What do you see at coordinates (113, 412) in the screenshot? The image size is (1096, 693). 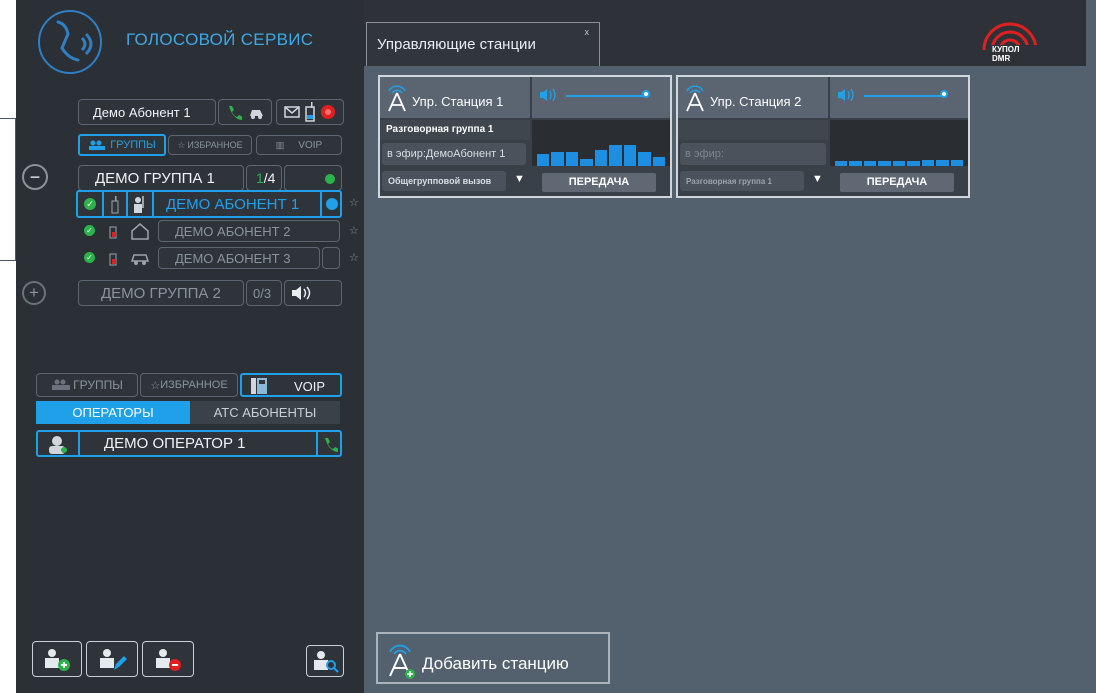 I see `tab-operators: ОПЕРАТОРЫ` at bounding box center [113, 412].